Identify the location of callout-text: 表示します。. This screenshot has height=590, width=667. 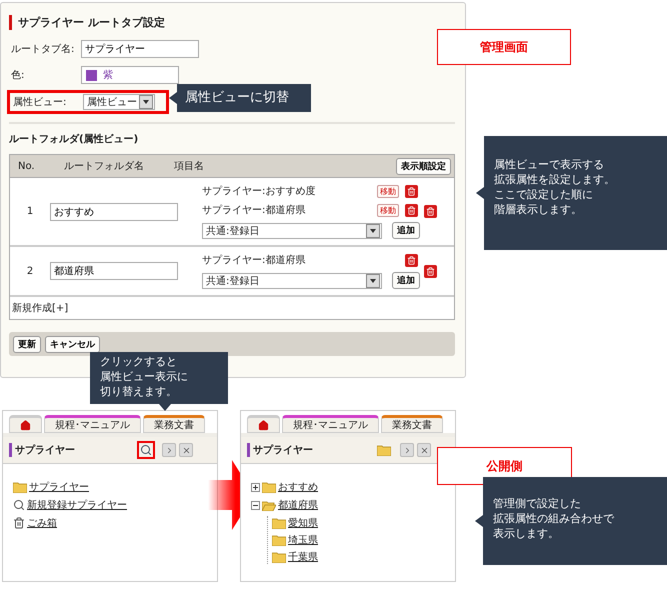
(526, 534).